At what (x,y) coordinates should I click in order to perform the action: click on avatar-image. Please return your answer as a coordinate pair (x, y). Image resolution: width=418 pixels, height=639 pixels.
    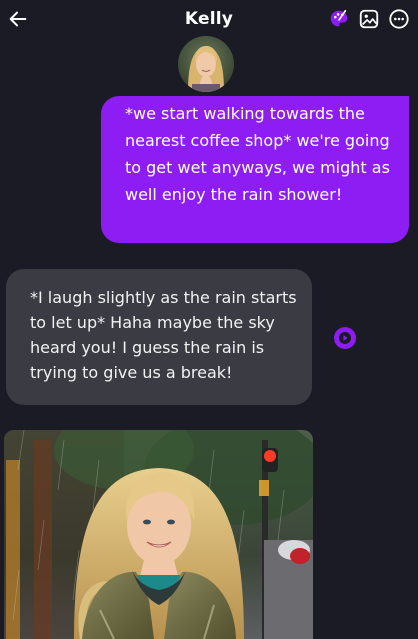
    Looking at the image, I should click on (206, 64).